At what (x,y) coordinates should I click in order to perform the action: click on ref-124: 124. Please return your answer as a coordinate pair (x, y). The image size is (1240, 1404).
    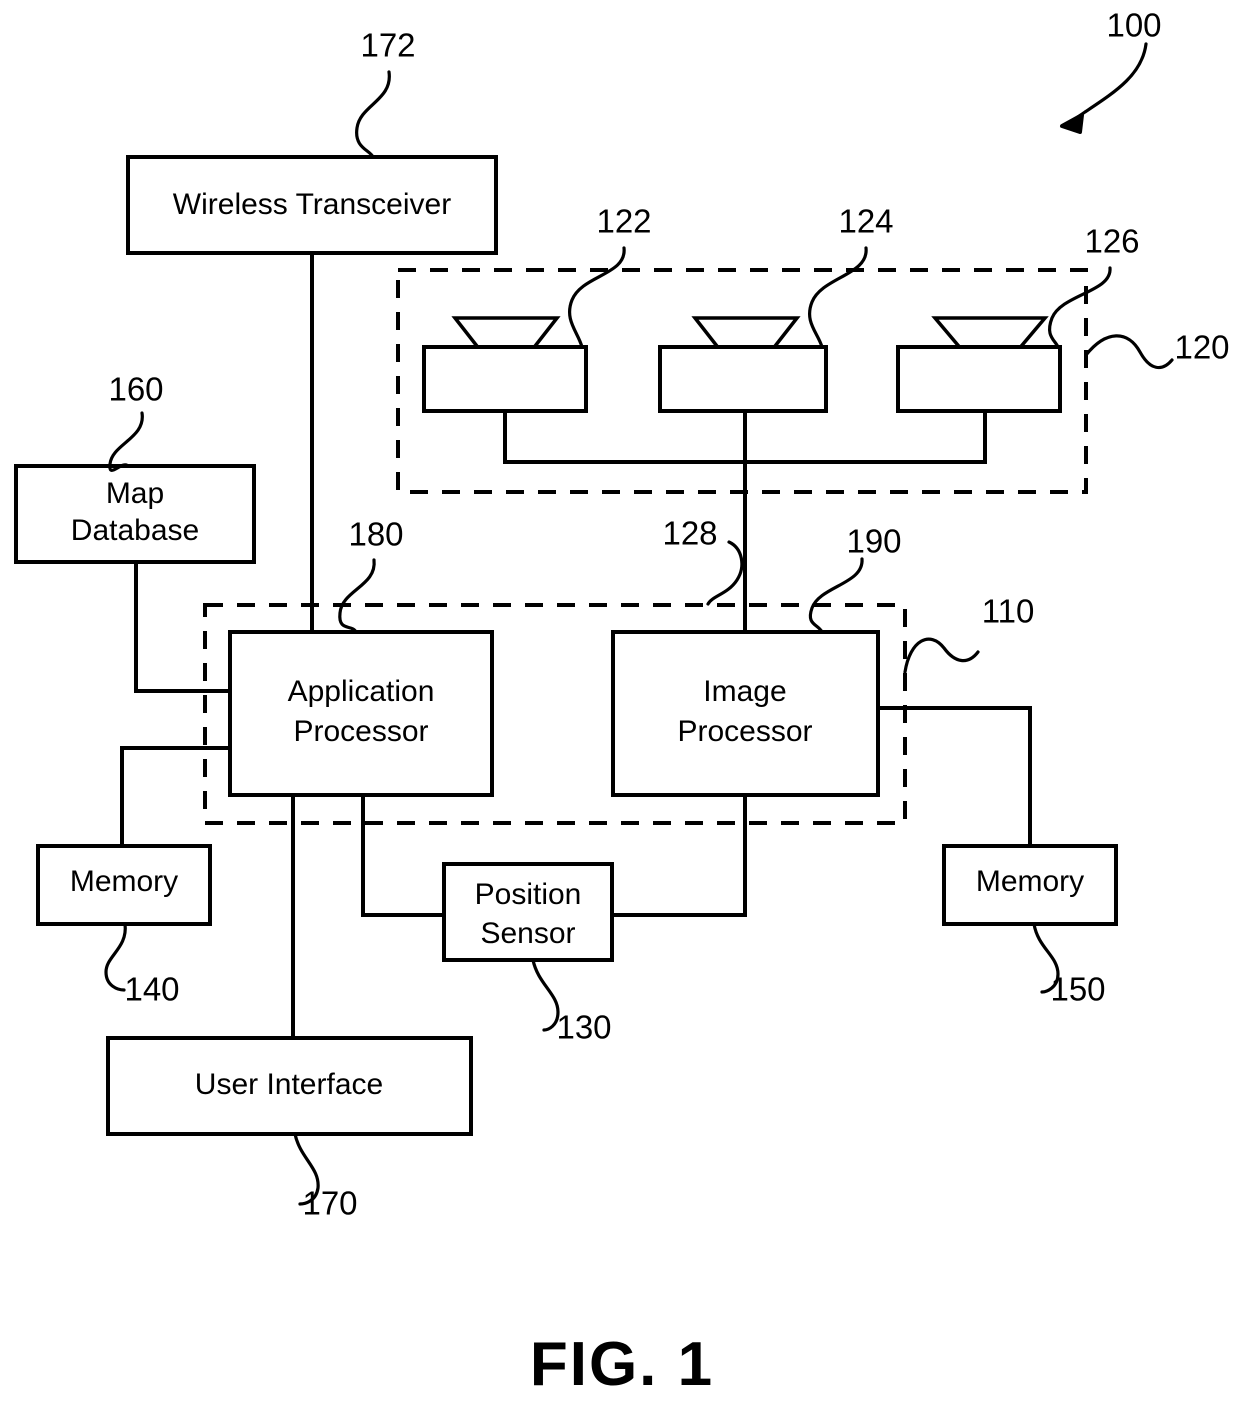
    Looking at the image, I should click on (865, 221).